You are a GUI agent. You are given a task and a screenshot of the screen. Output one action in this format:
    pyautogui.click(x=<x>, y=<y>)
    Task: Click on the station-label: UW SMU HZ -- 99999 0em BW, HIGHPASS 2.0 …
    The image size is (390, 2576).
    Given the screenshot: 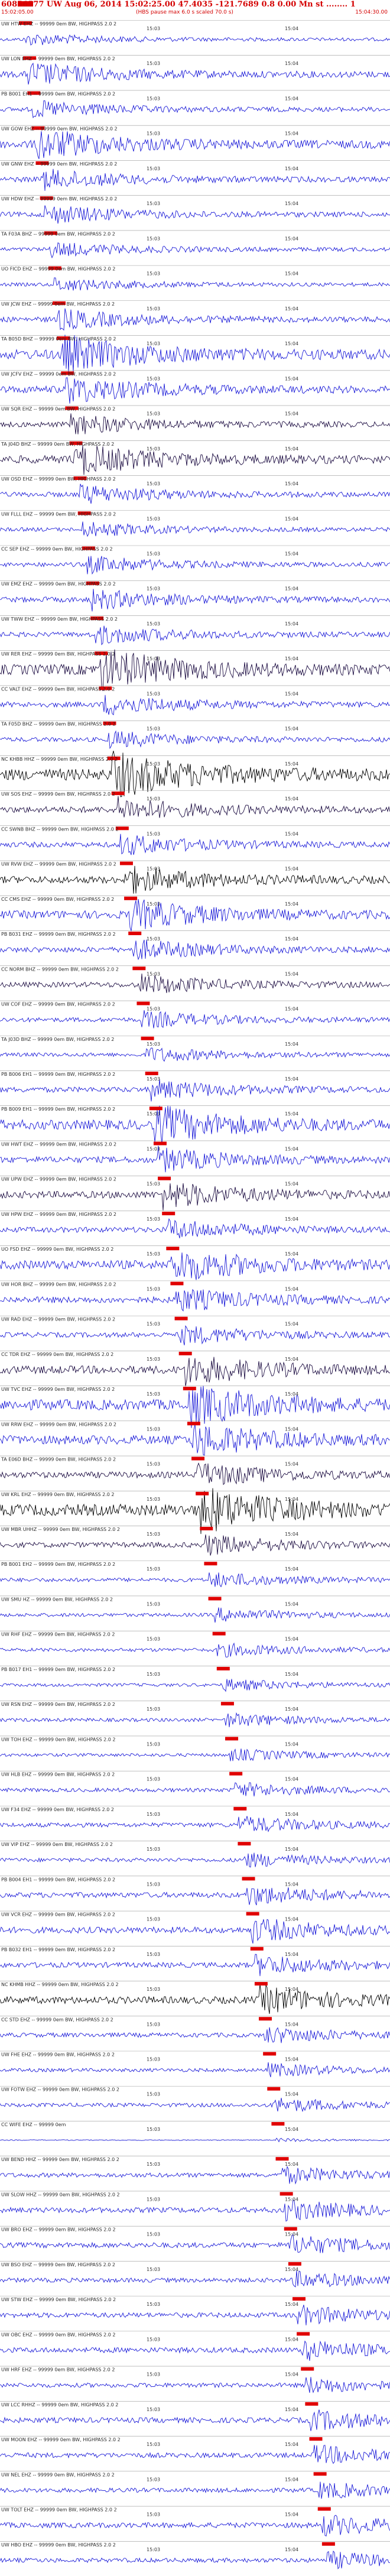 What is the action you would take?
    pyautogui.click(x=57, y=1599)
    